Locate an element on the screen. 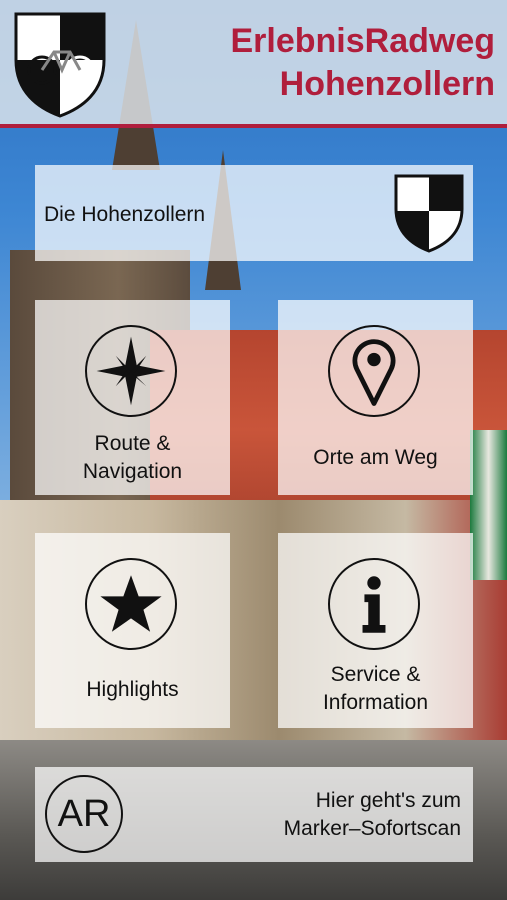 This screenshot has height=900, width=507. ar-scan-label: Hier geht's zum Marker–Sofortscan is located at coordinates (372, 815).